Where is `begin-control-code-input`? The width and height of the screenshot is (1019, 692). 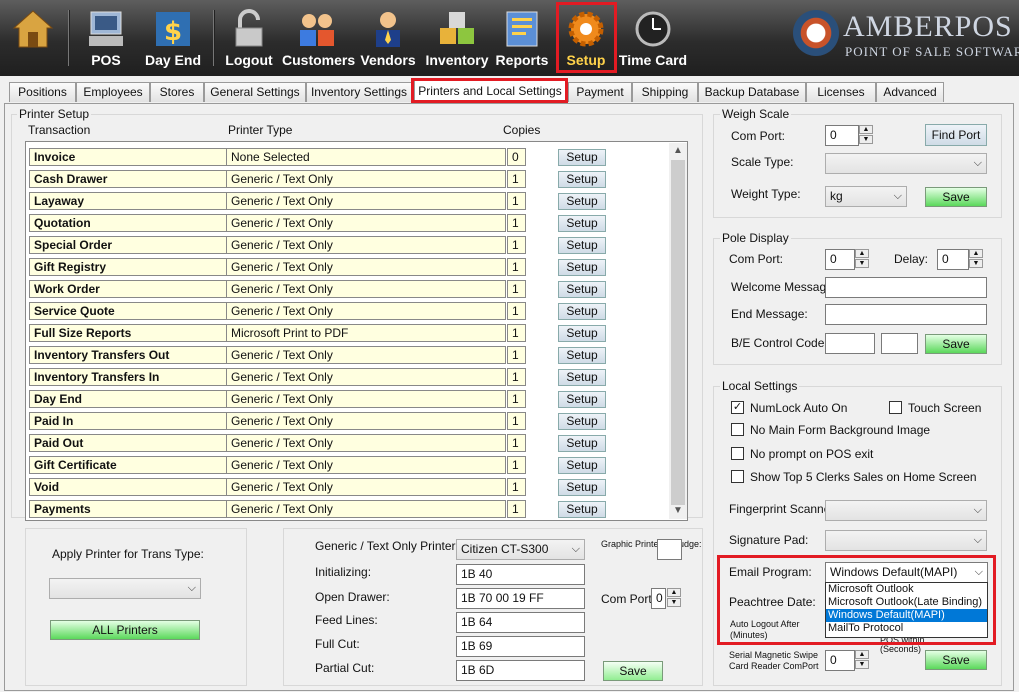 begin-control-code-input is located at coordinates (850, 343).